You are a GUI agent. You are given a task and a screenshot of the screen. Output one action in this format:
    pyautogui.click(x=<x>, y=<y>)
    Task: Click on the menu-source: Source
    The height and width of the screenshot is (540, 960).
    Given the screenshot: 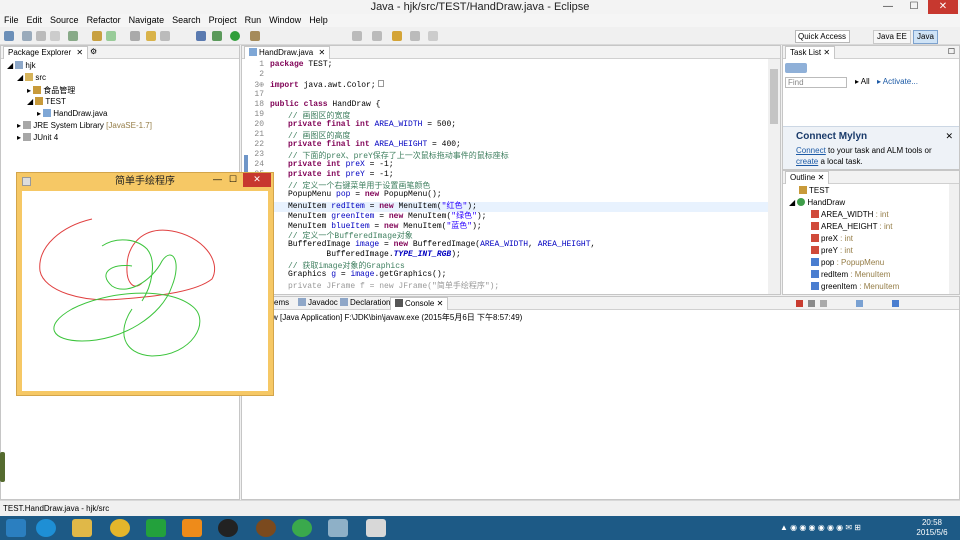 What is the action you would take?
    pyautogui.click(x=64, y=20)
    